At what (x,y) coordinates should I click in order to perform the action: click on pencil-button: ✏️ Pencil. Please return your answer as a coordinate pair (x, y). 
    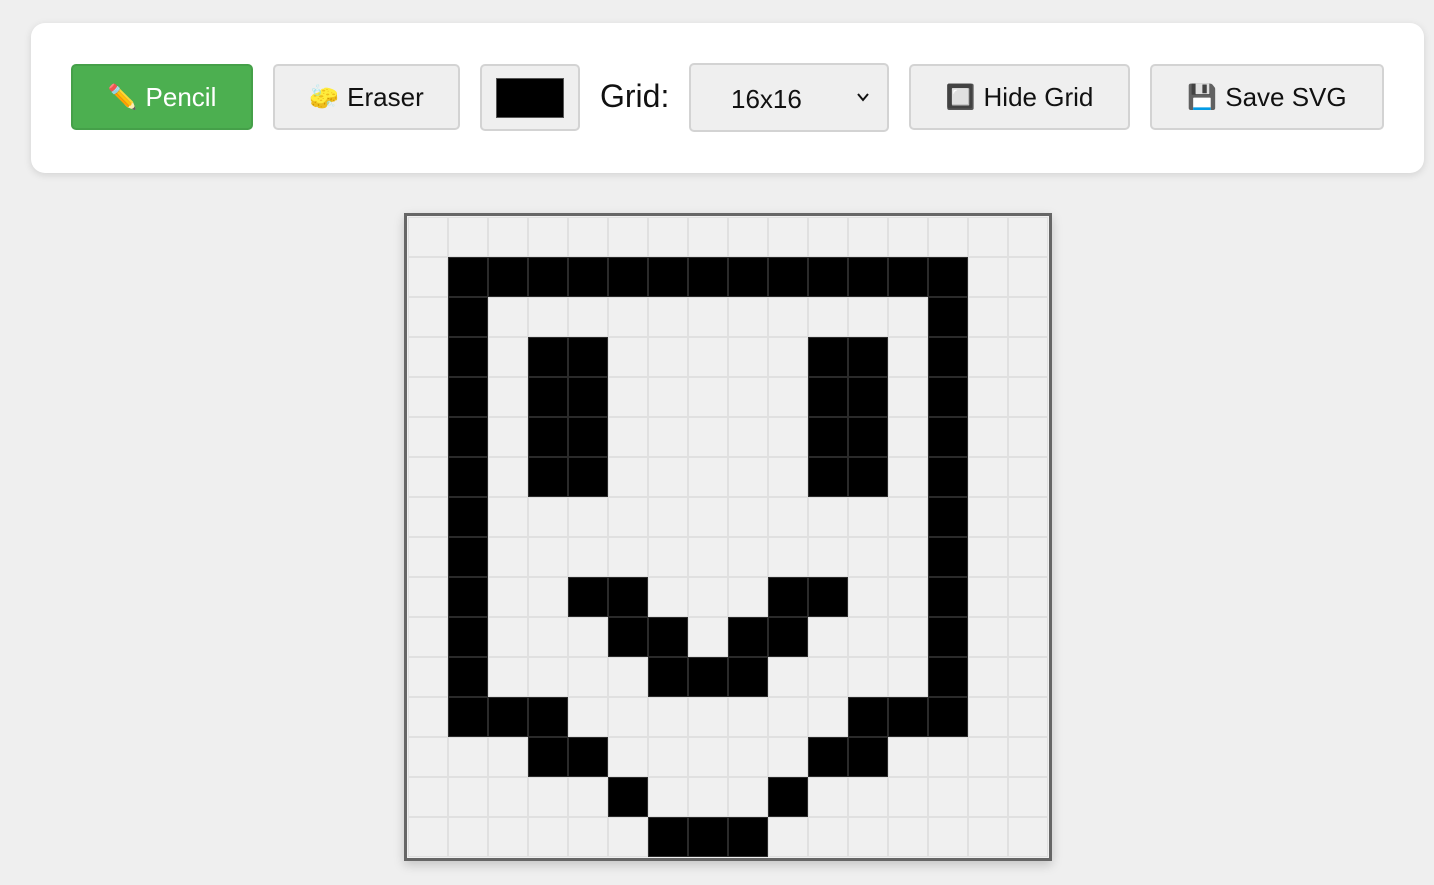
    Looking at the image, I should click on (162, 97).